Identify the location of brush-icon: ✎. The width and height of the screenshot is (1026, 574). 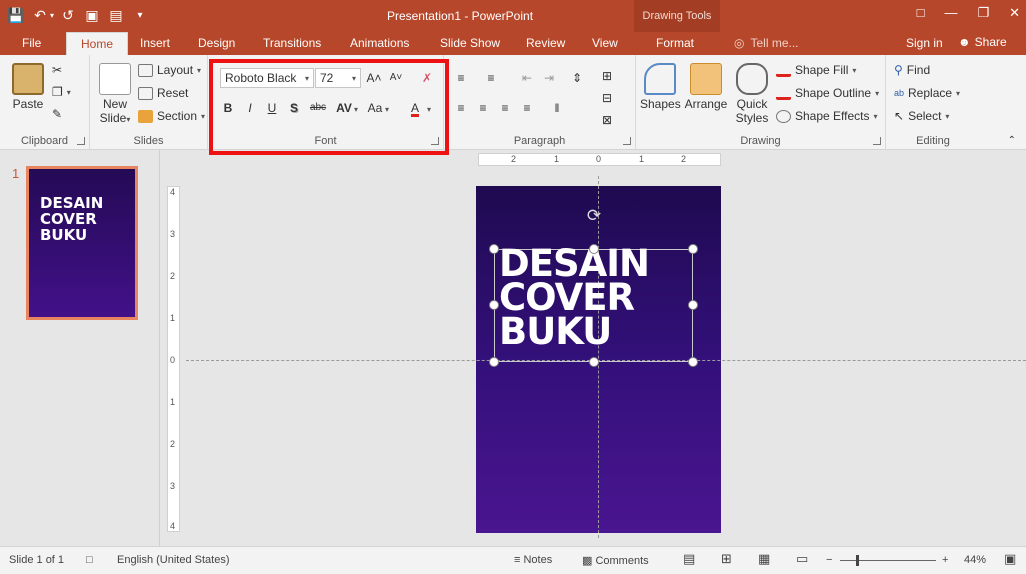
(57, 114).